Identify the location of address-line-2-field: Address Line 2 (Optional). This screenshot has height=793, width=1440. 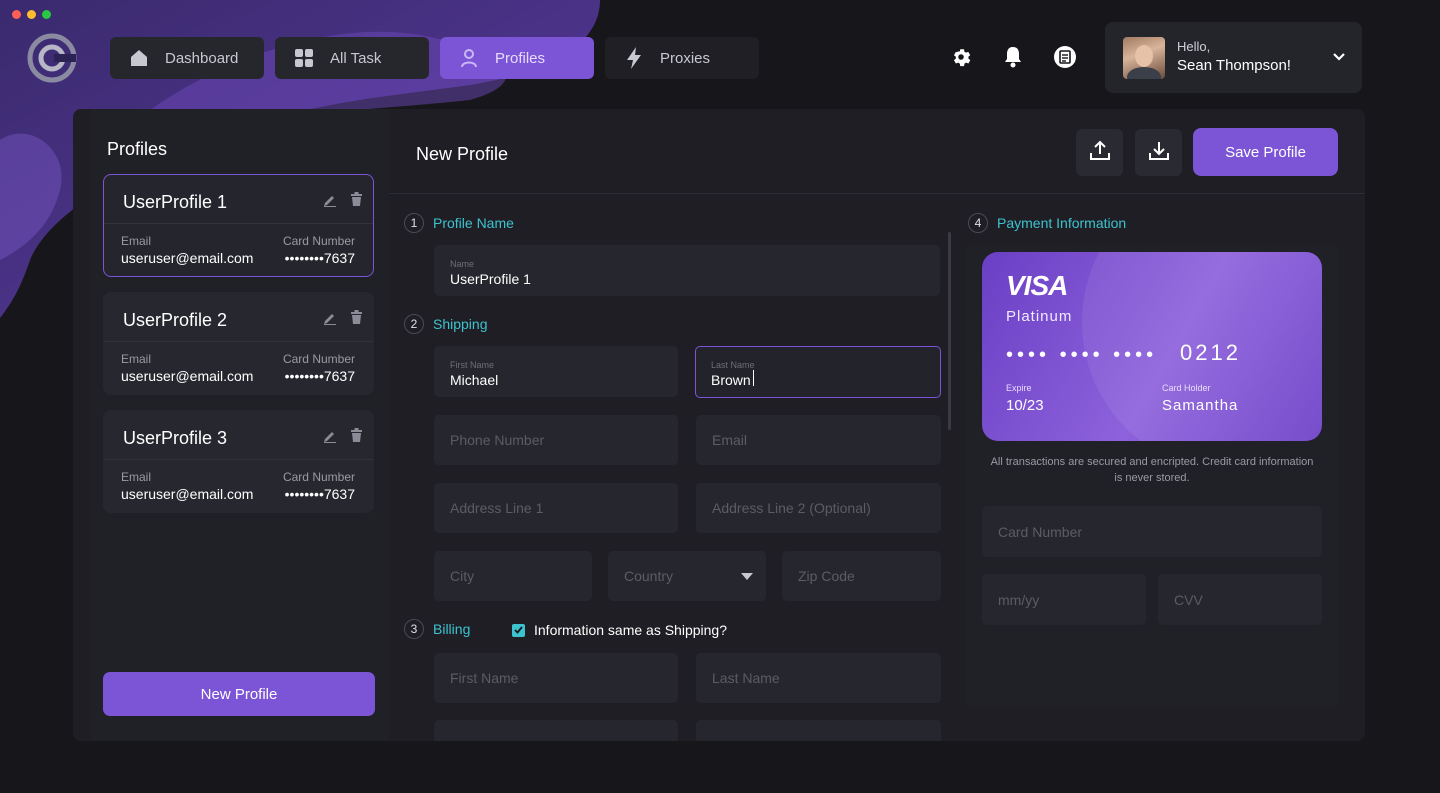
(818, 508).